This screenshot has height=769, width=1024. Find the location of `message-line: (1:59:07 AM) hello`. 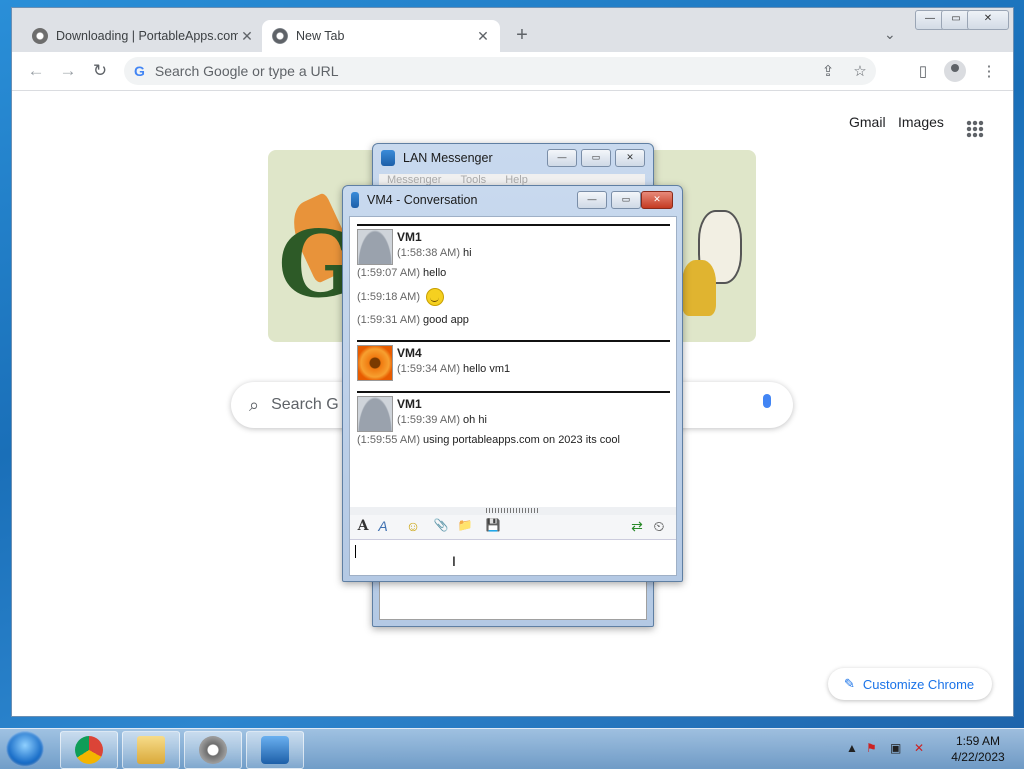

message-line: (1:59:07 AM) hello is located at coordinates (401, 273).